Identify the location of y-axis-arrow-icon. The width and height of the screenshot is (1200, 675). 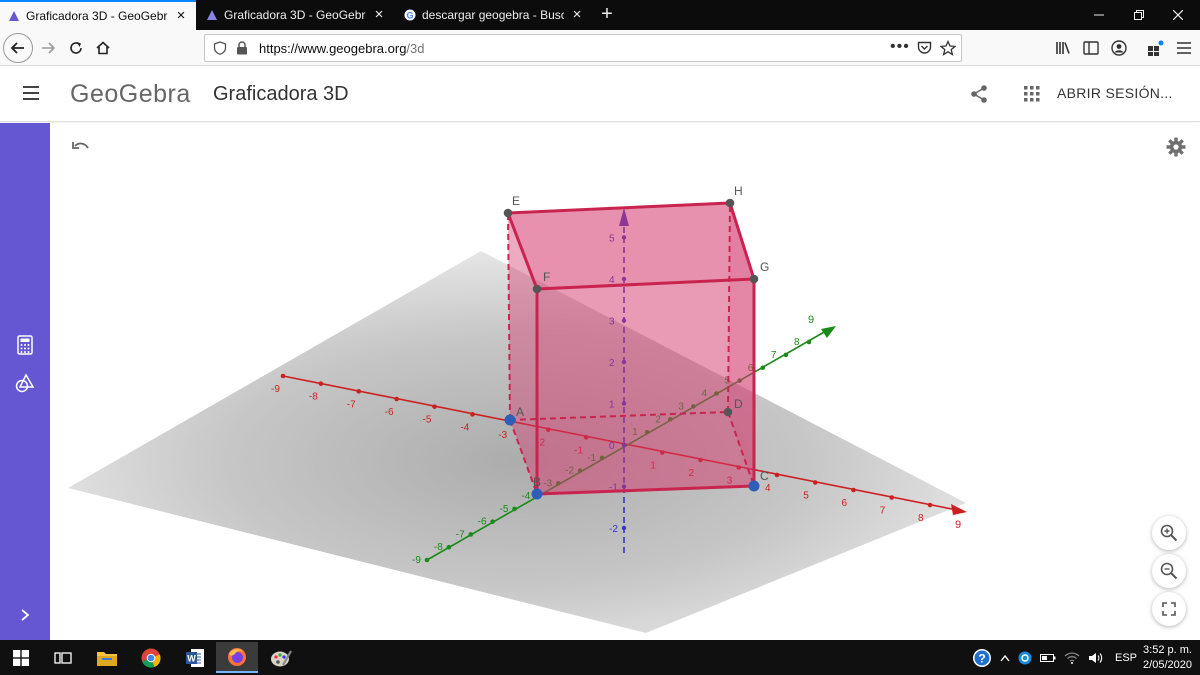
(828, 332).